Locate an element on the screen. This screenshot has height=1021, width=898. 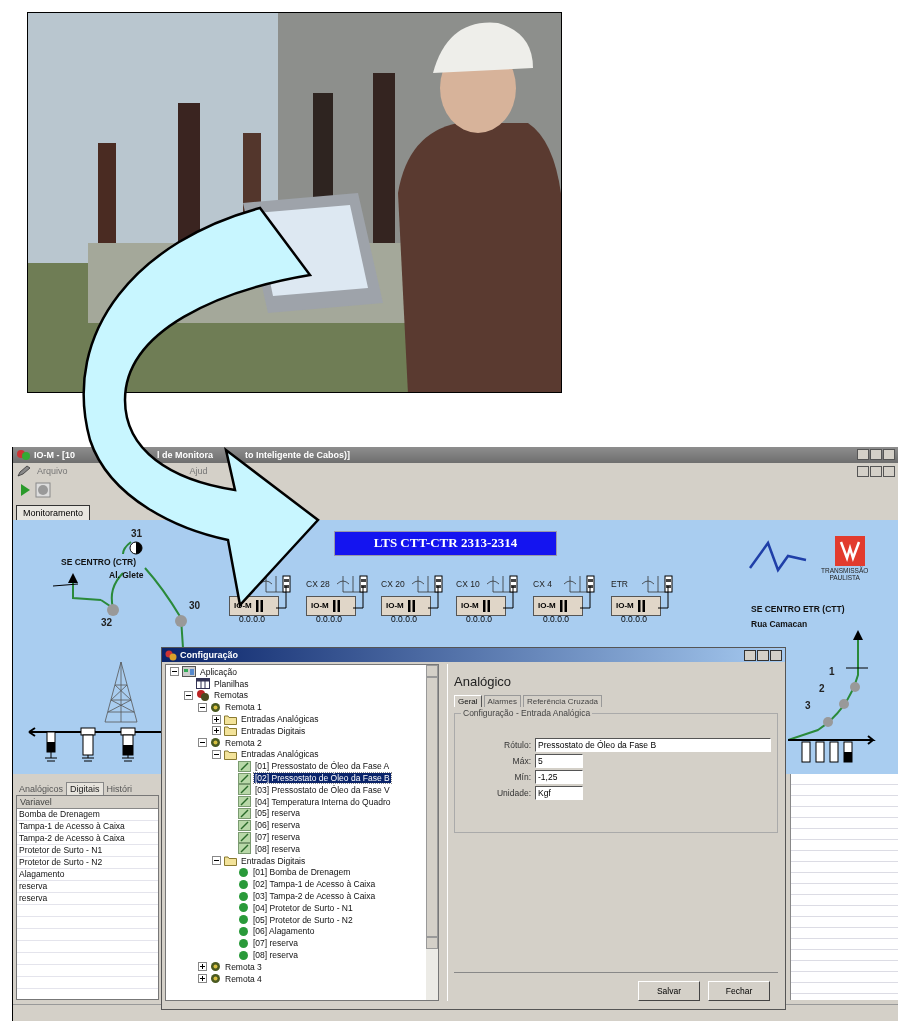
column-header: Variavel is located at coordinates (87, 803).